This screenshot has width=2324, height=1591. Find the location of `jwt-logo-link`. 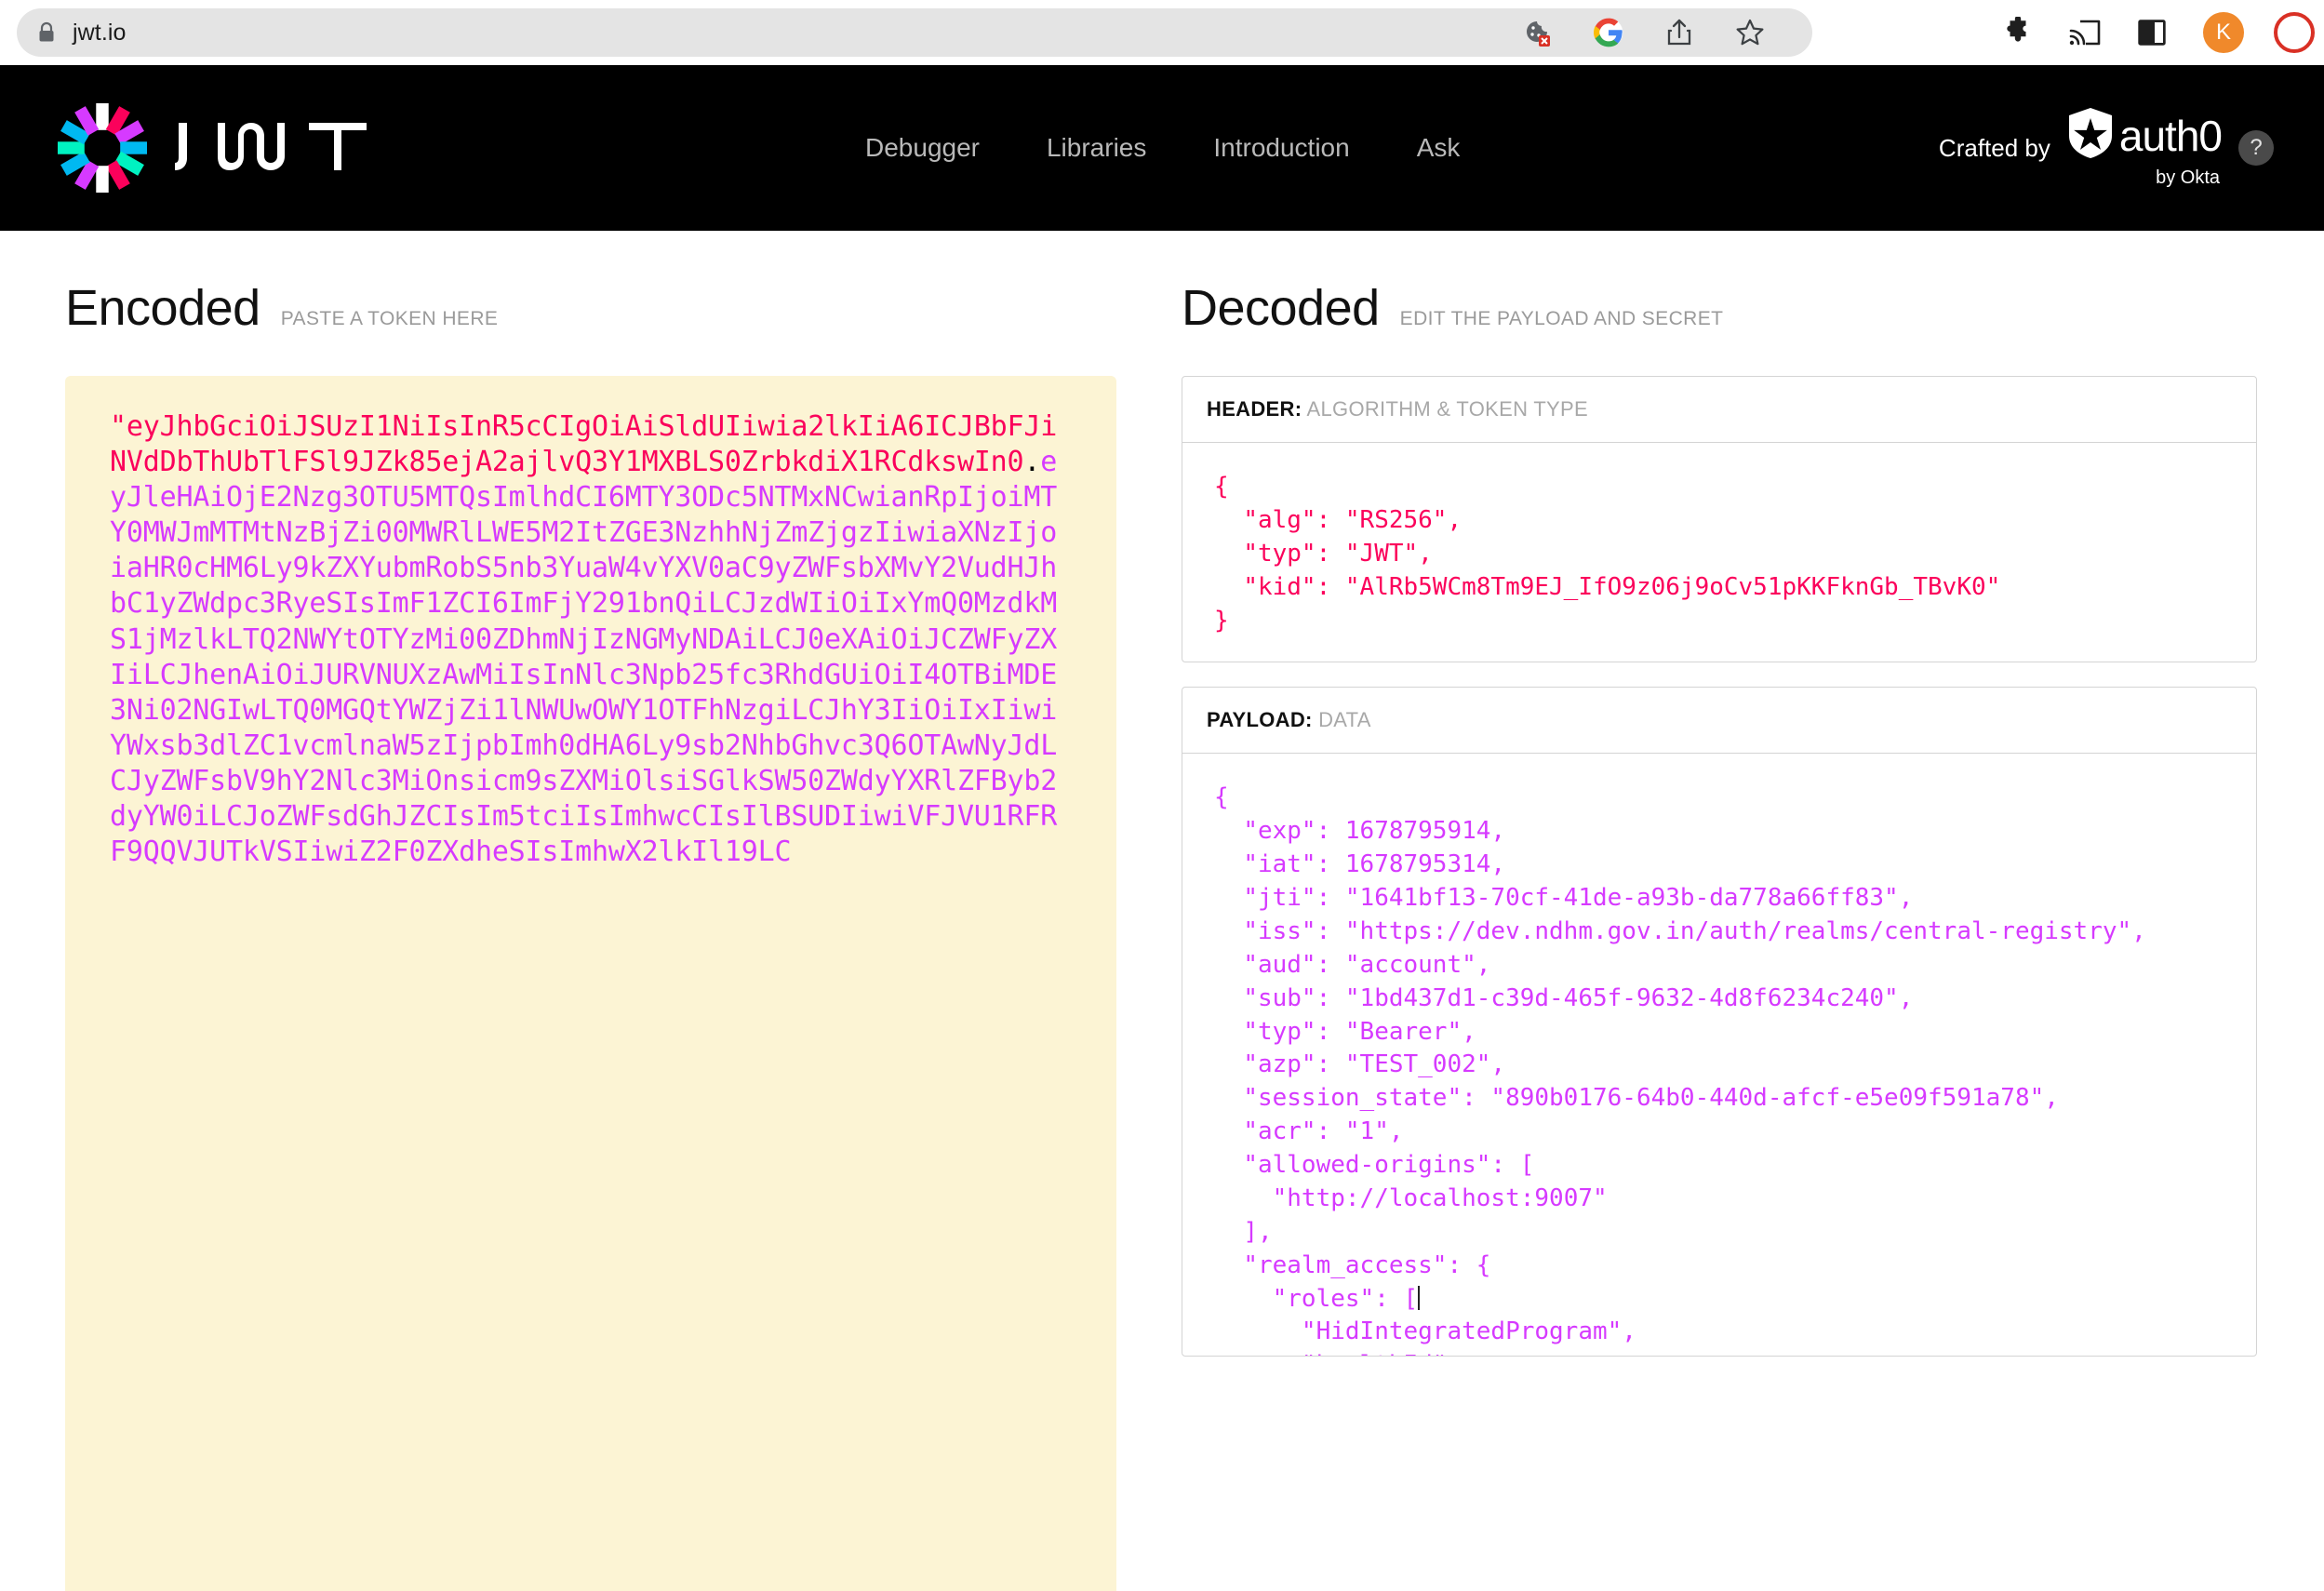

jwt-logo-link is located at coordinates (213, 148).